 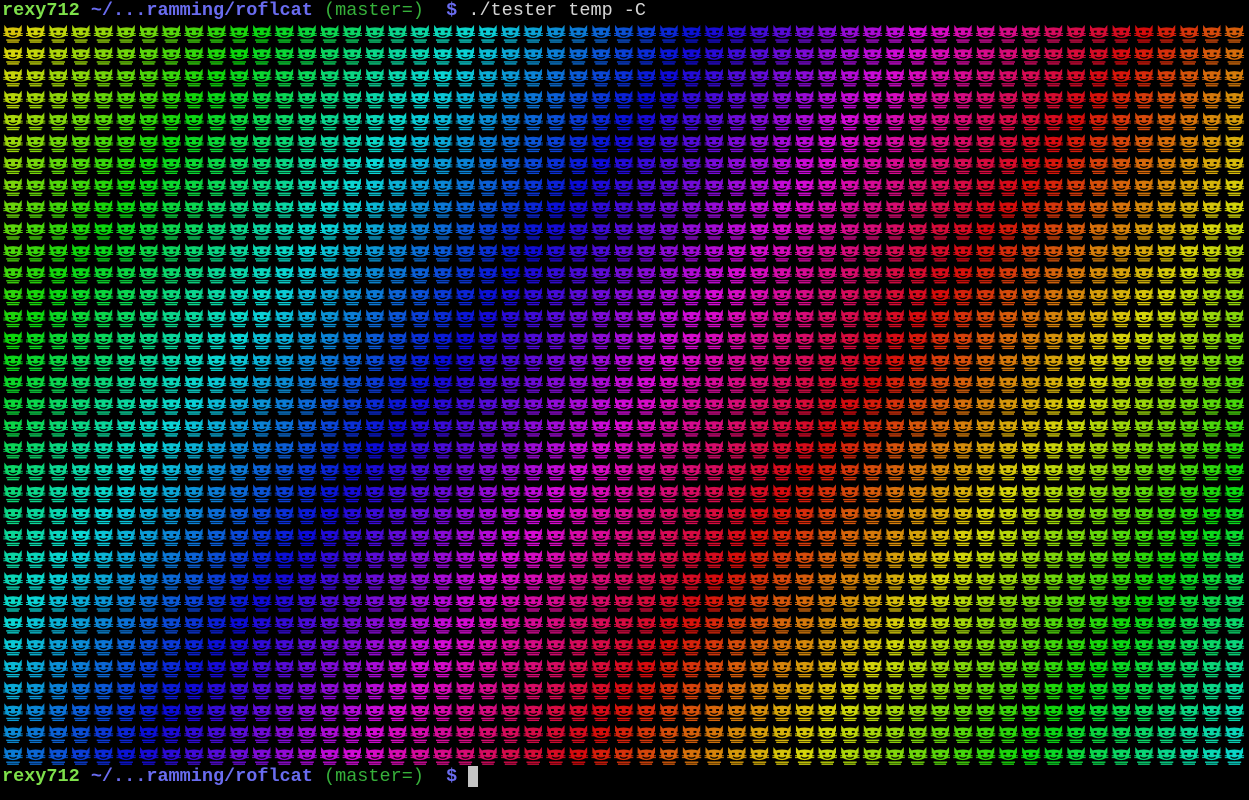 I want to click on prompt-line-bottom: rexy712 ~/...ramming/roflcat (master=) $, so click(x=240, y=777).